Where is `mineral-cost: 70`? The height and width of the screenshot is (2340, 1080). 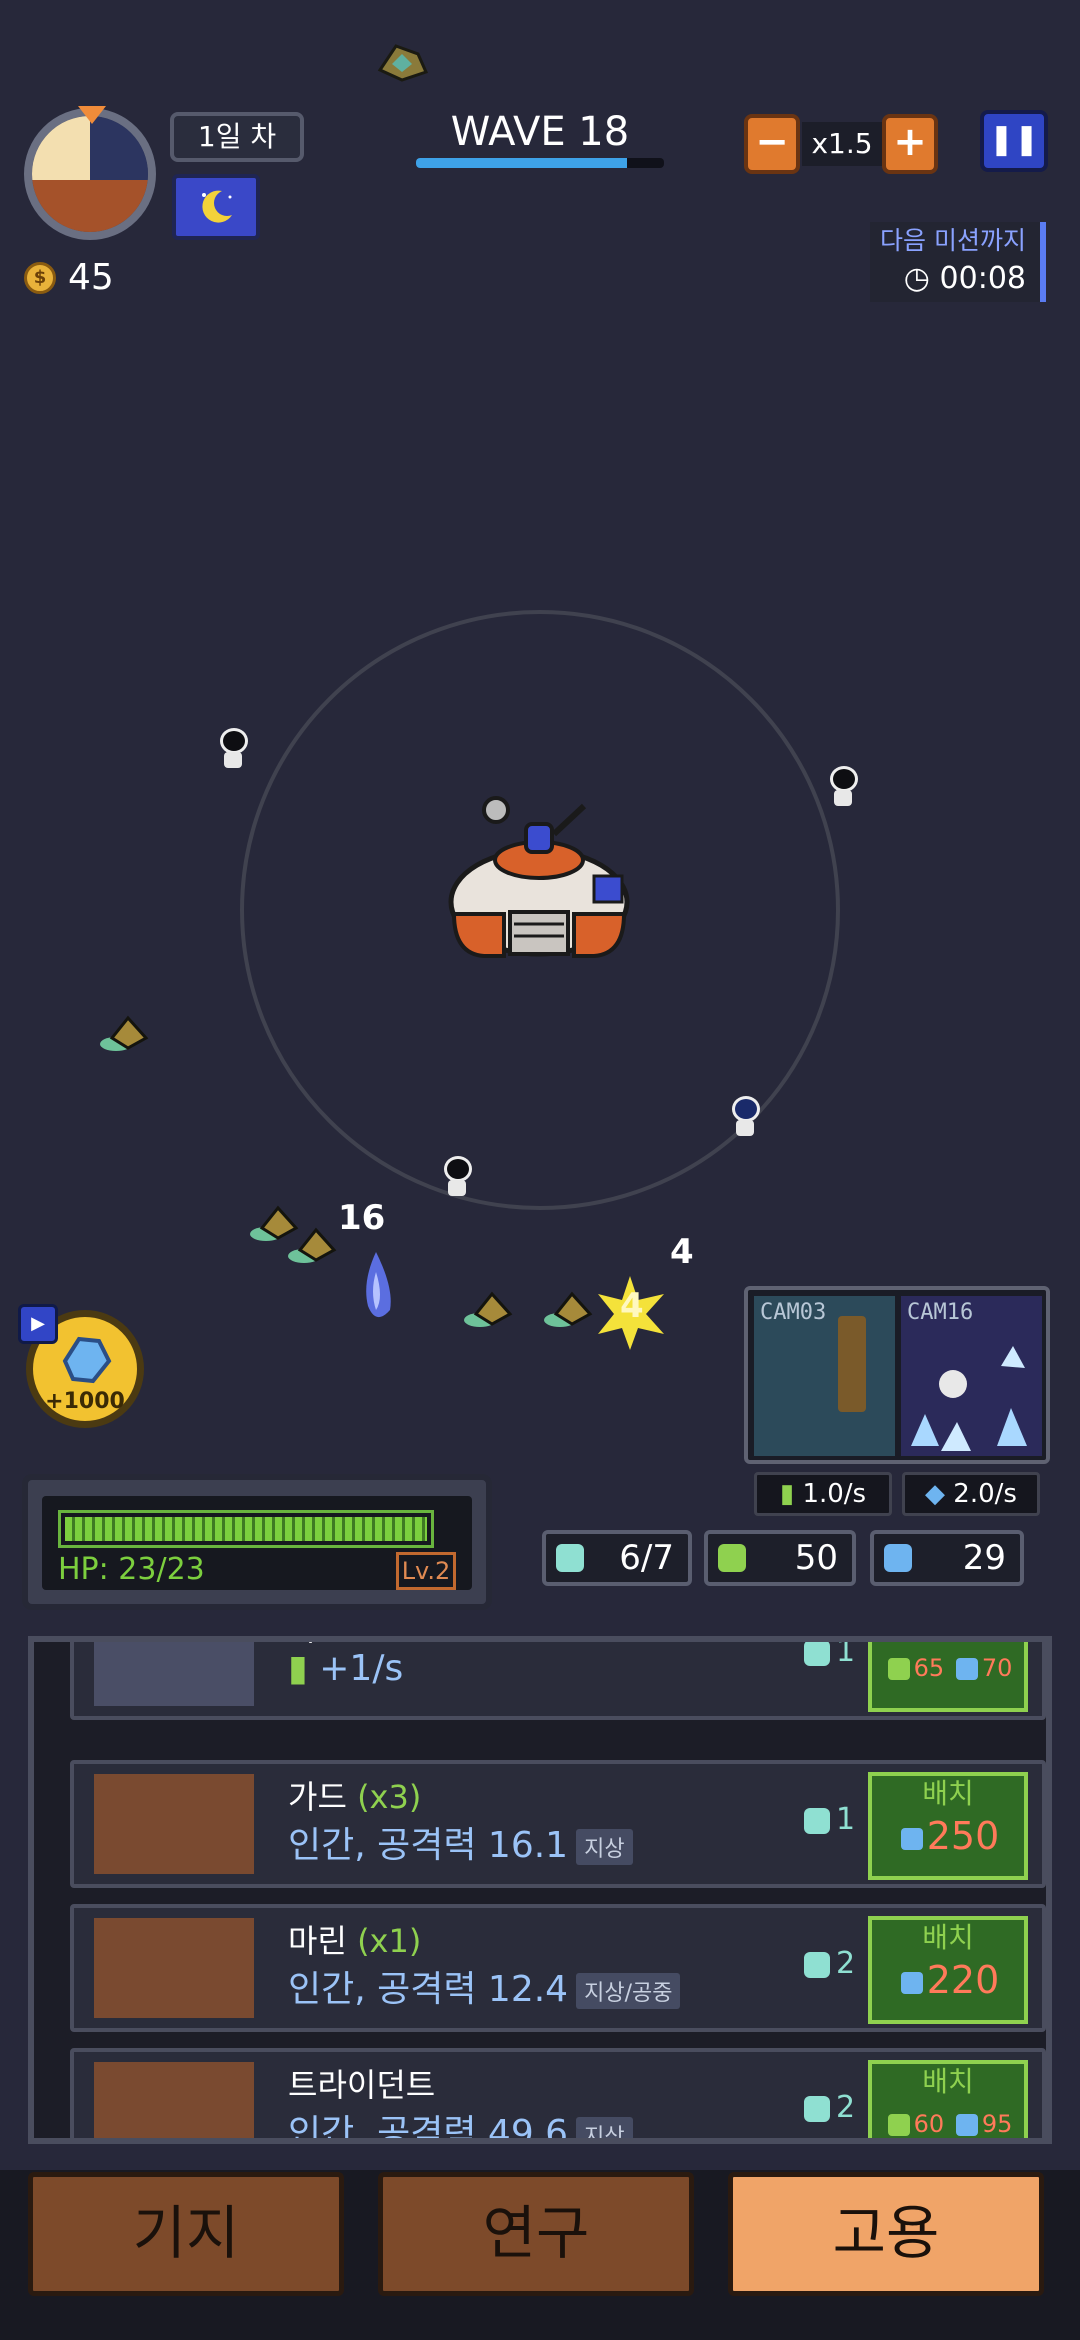 mineral-cost: 70 is located at coordinates (997, 1668).